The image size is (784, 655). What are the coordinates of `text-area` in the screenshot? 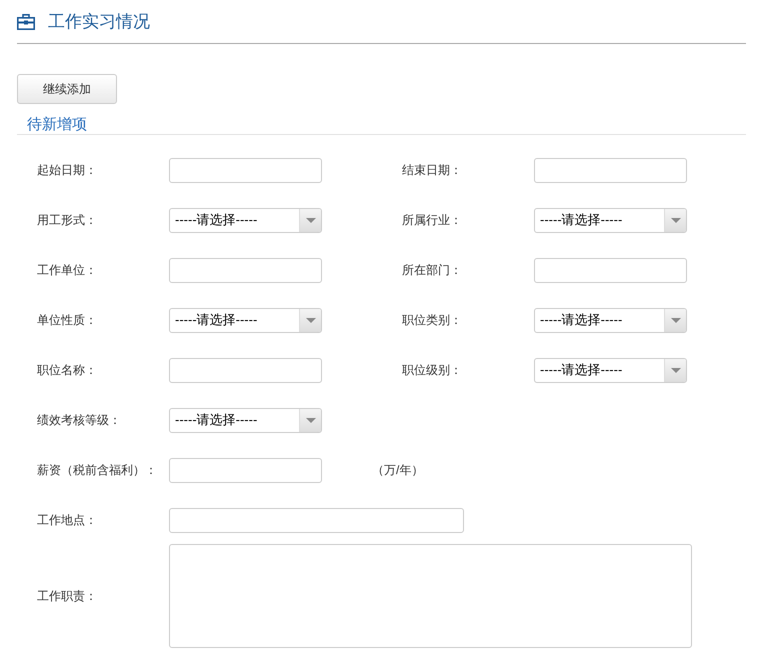 It's located at (430, 596).